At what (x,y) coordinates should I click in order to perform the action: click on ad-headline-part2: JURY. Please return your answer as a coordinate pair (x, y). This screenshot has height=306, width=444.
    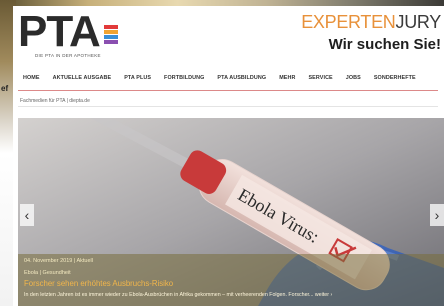
    Looking at the image, I should click on (418, 22).